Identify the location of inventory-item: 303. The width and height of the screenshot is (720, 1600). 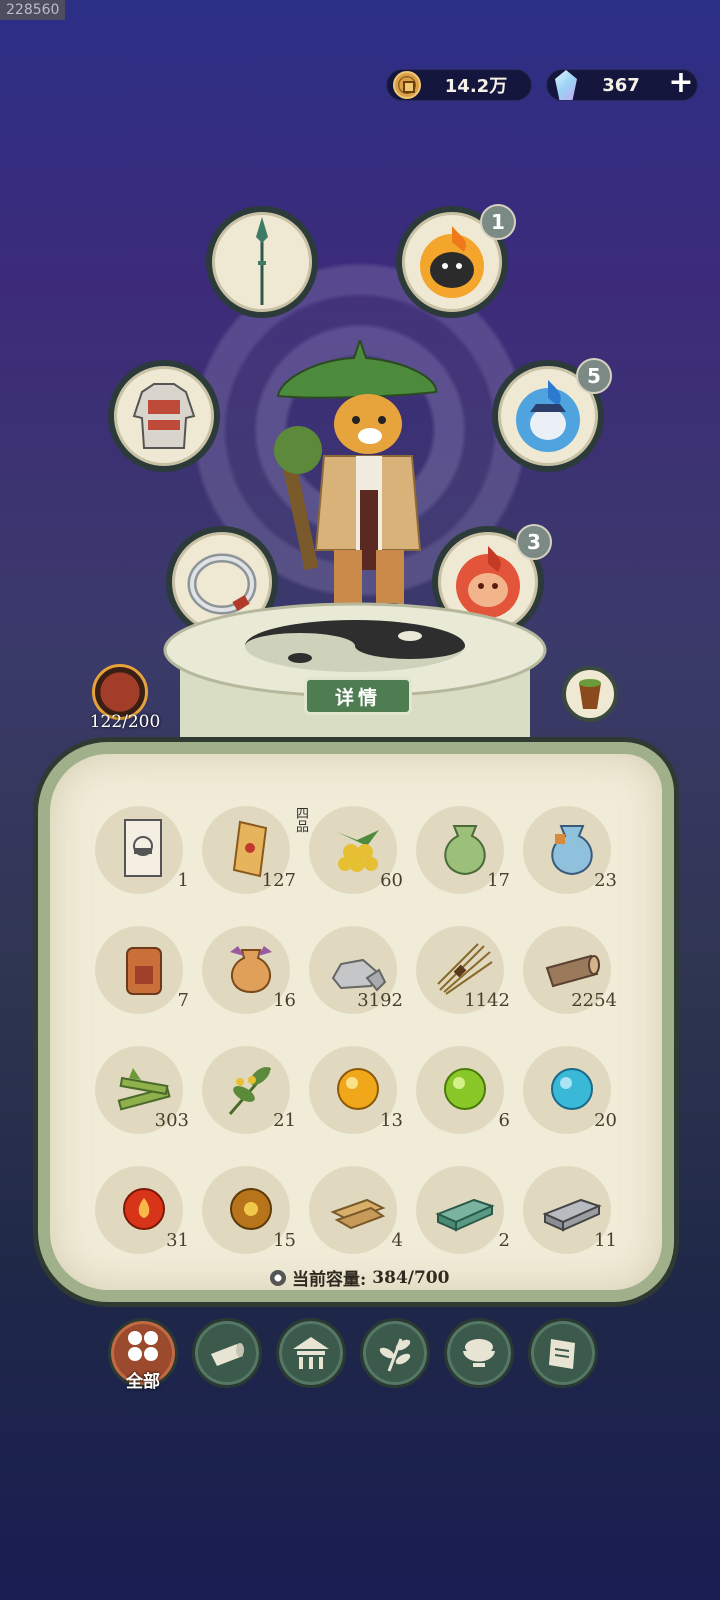
(143, 1102).